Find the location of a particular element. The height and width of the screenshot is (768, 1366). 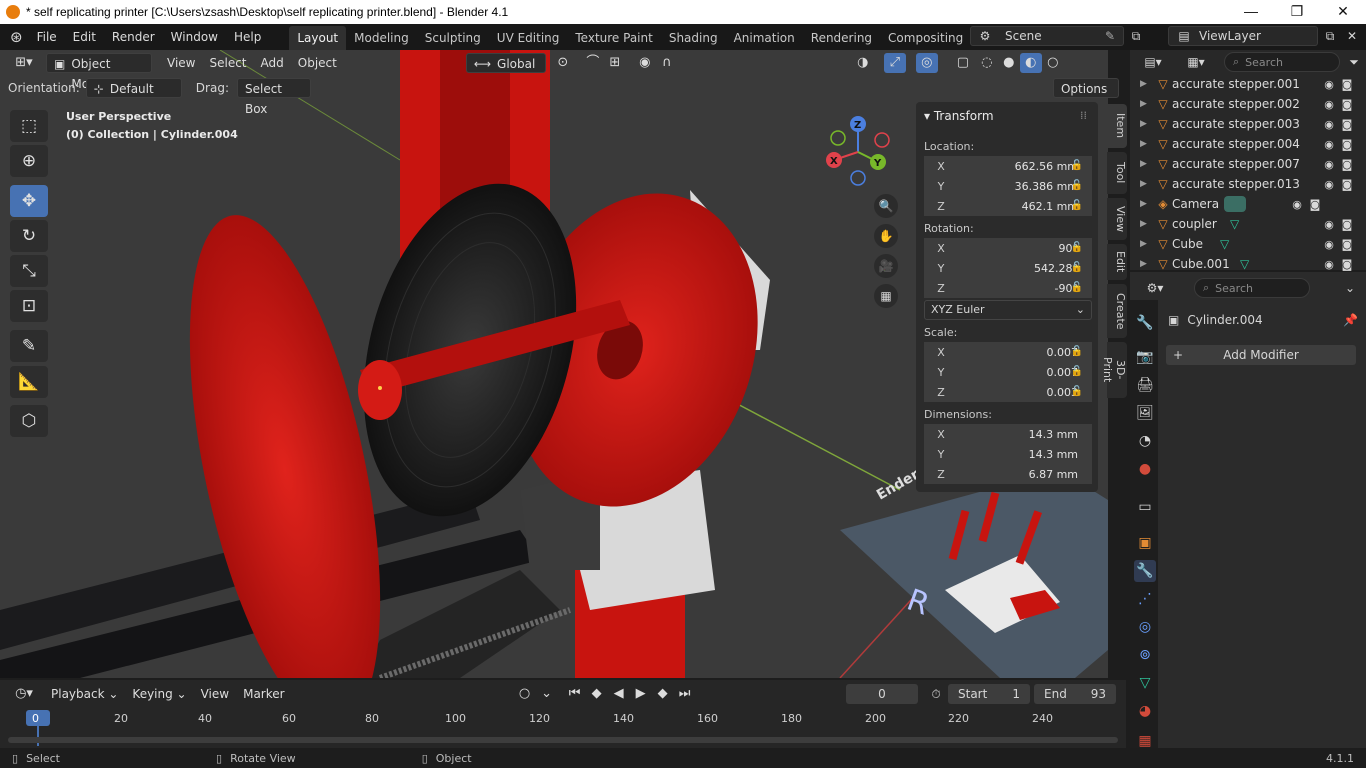

outliner-row: ▶ ▽ accurate stepper.013 ◉ ◙ is located at coordinates (1248, 184).